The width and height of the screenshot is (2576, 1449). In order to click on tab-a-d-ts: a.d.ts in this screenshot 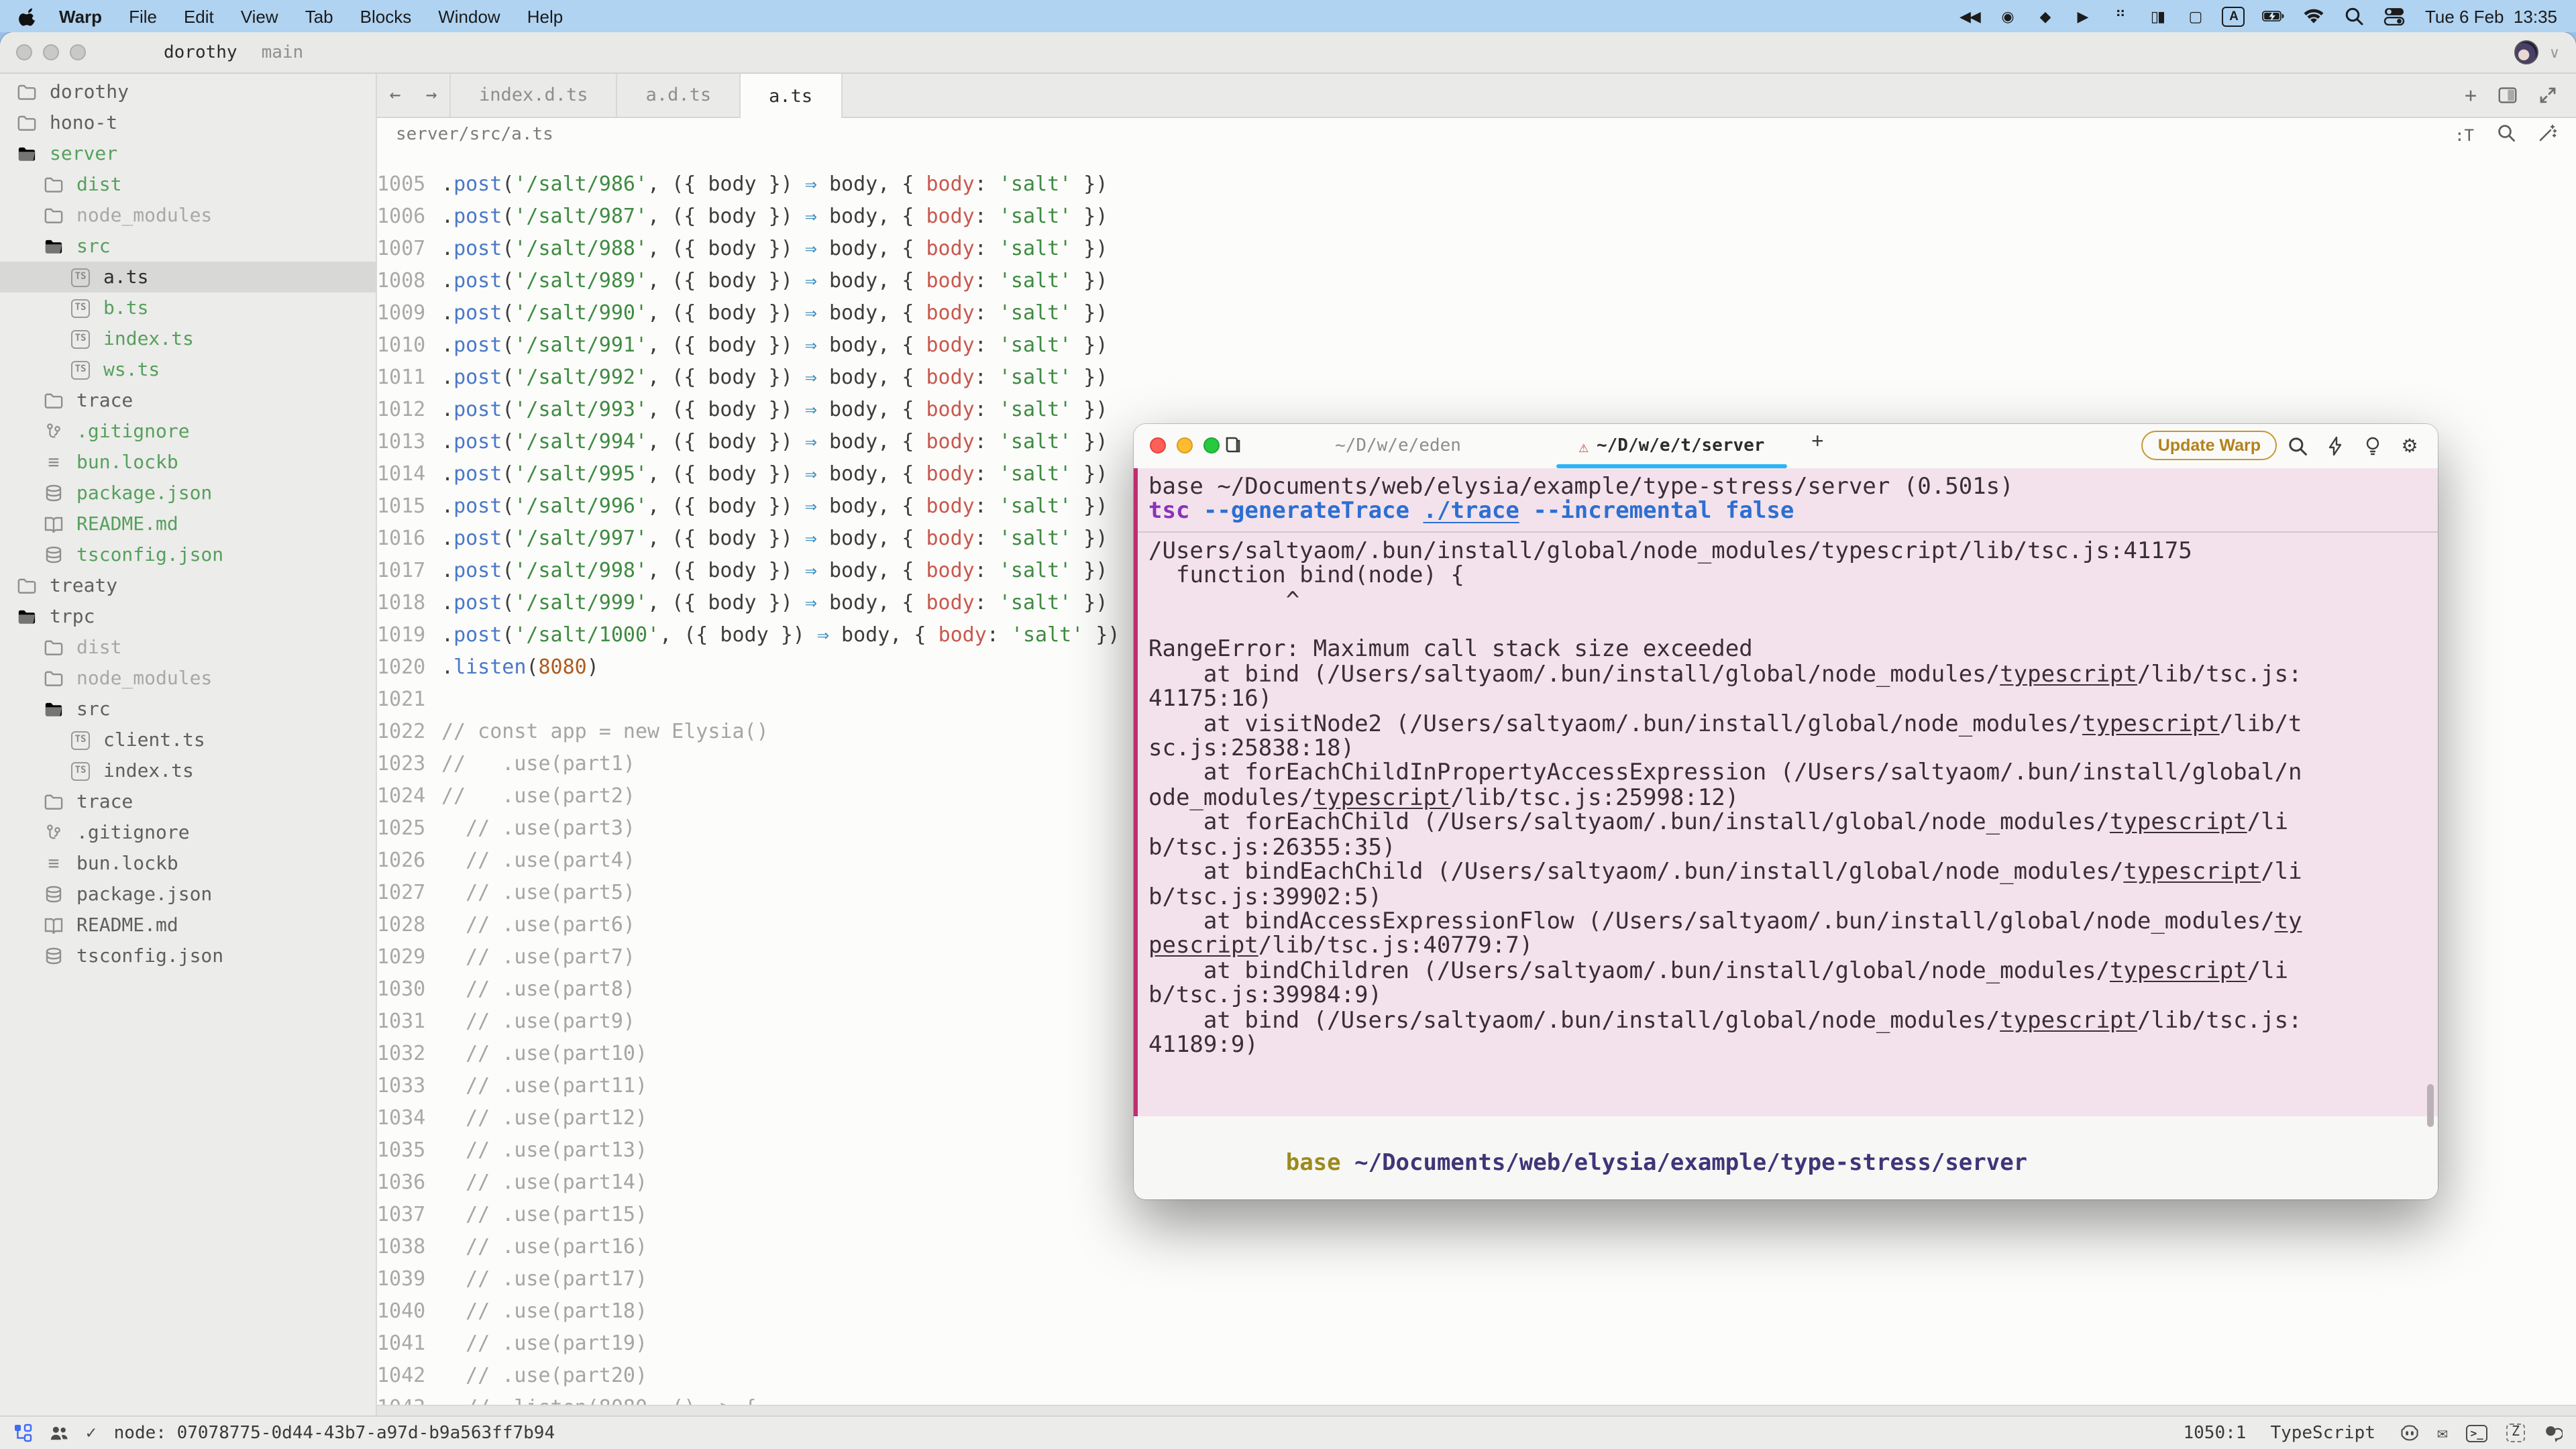, I will do `click(679, 95)`.